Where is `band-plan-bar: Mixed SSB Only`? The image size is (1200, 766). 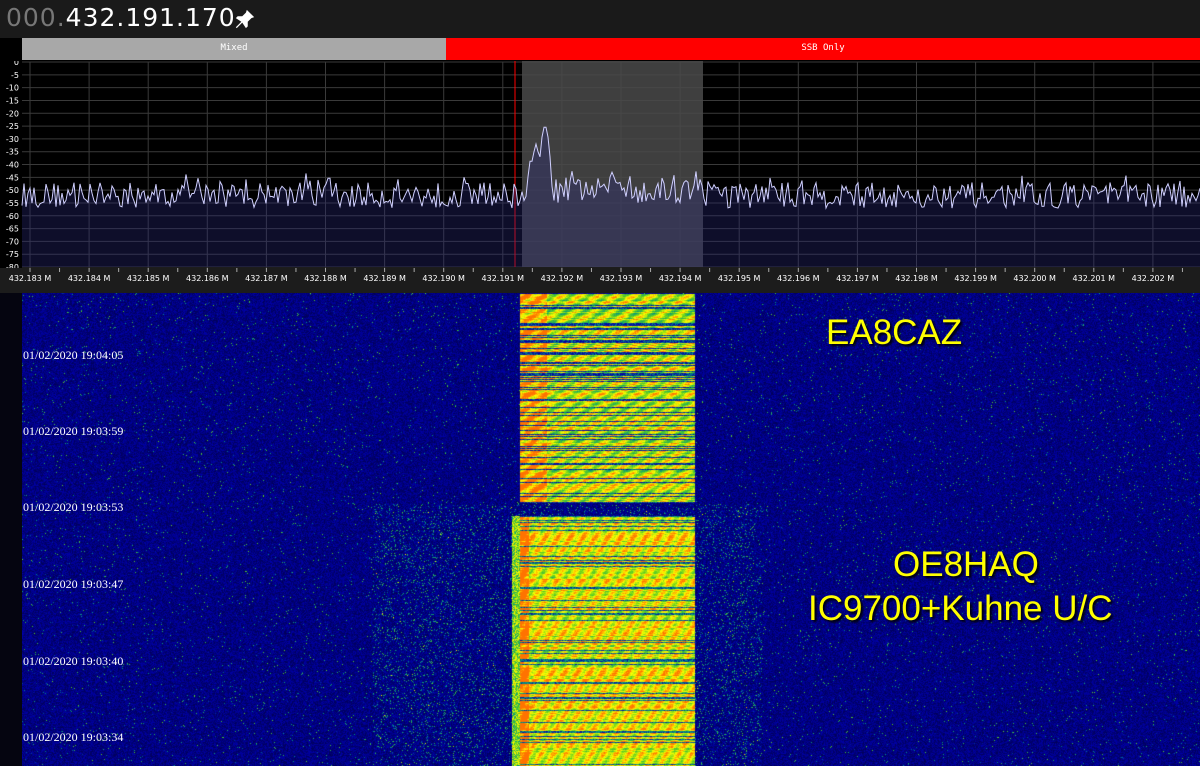 band-plan-bar: Mixed SSB Only is located at coordinates (611, 49).